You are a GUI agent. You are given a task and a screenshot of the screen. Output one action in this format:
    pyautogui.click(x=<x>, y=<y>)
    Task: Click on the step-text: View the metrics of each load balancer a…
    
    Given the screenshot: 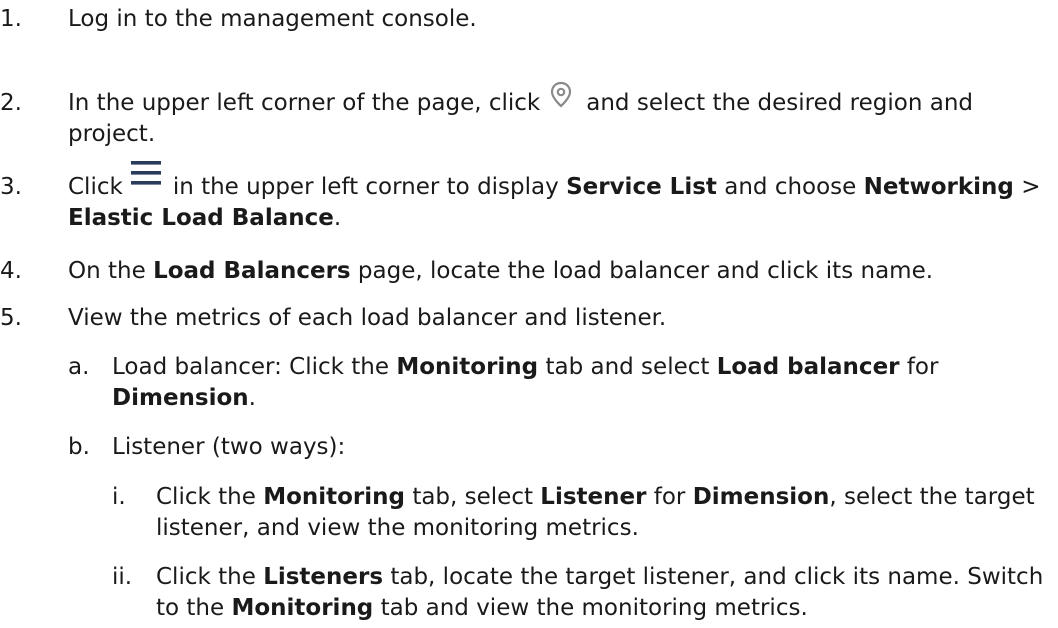 What is the action you would take?
    pyautogui.click(x=367, y=318)
    